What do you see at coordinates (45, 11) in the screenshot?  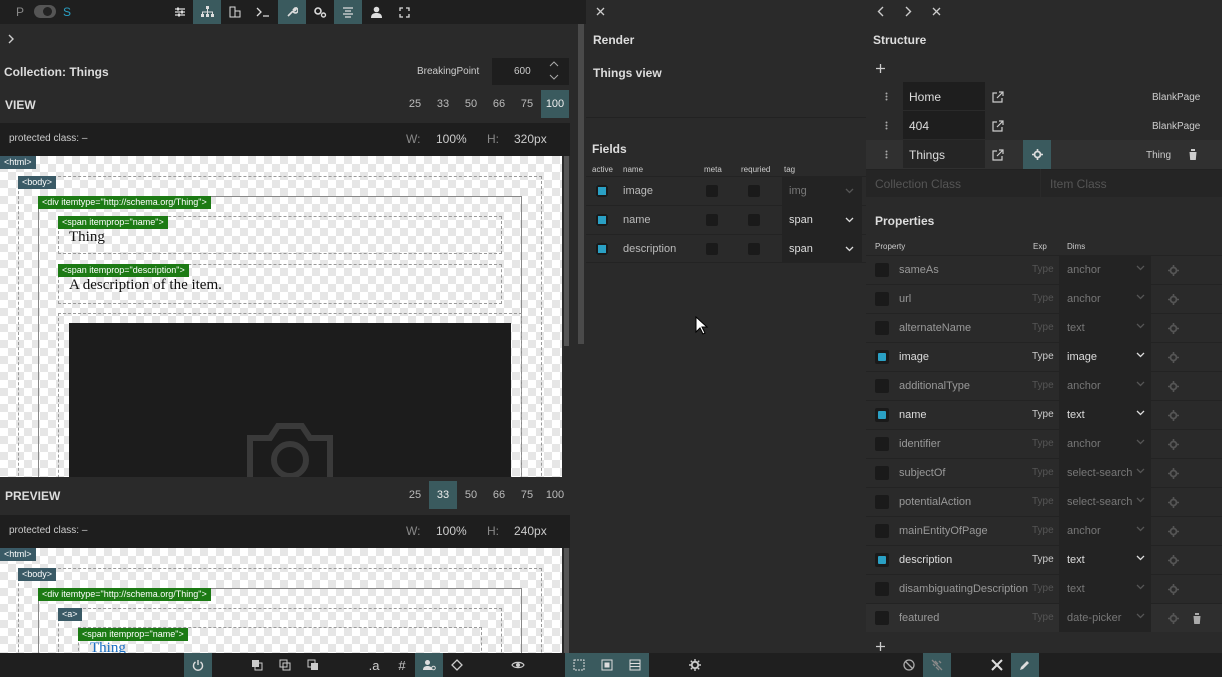 I see `mode-toggle` at bounding box center [45, 11].